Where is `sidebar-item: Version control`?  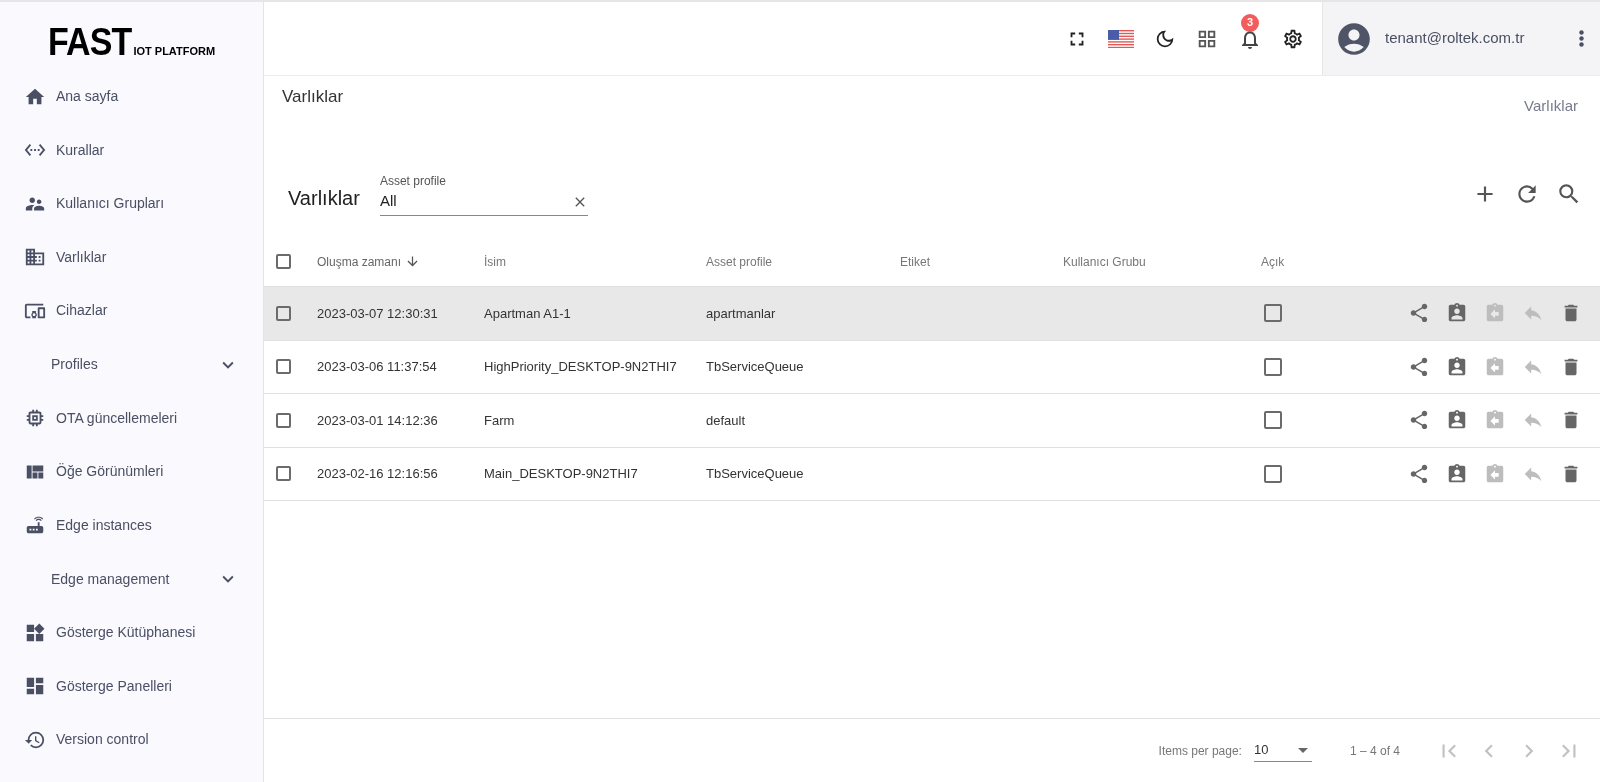 sidebar-item: Version control is located at coordinates (131, 740).